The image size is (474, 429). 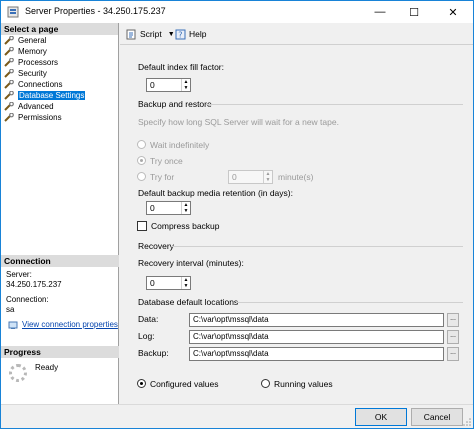 I want to click on server-label: Server:, so click(x=19, y=274).